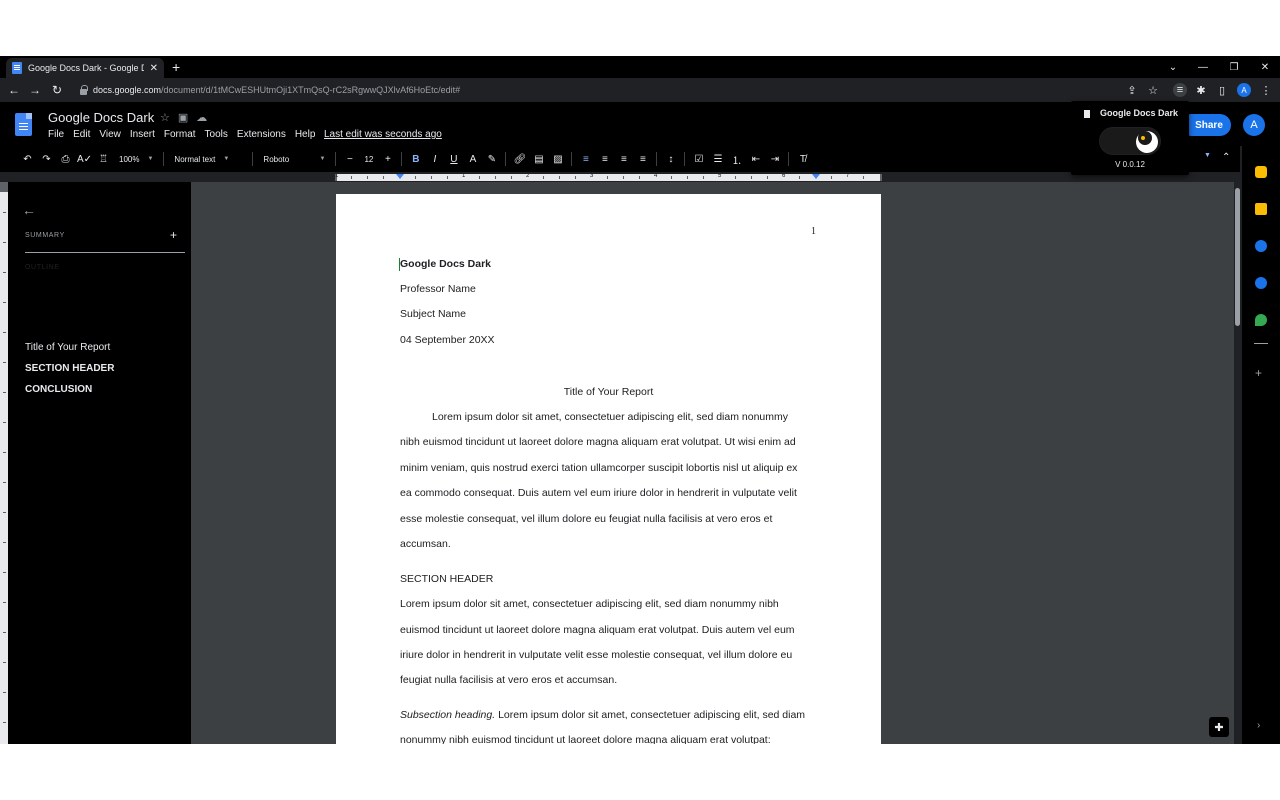 The height and width of the screenshot is (800, 1280). I want to click on browser-menu-icon: ⋮, so click(1266, 90).